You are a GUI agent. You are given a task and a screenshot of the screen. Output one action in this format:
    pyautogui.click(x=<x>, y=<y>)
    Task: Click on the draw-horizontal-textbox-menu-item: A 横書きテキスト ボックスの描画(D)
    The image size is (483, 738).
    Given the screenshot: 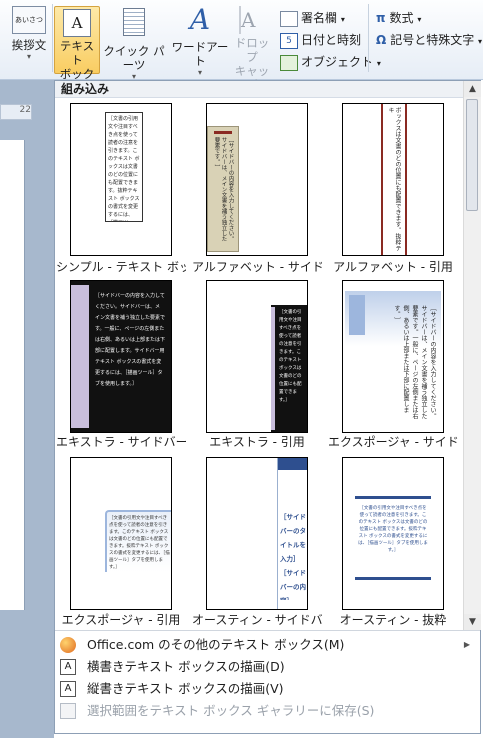 What is the action you would take?
    pyautogui.click(x=267, y=667)
    